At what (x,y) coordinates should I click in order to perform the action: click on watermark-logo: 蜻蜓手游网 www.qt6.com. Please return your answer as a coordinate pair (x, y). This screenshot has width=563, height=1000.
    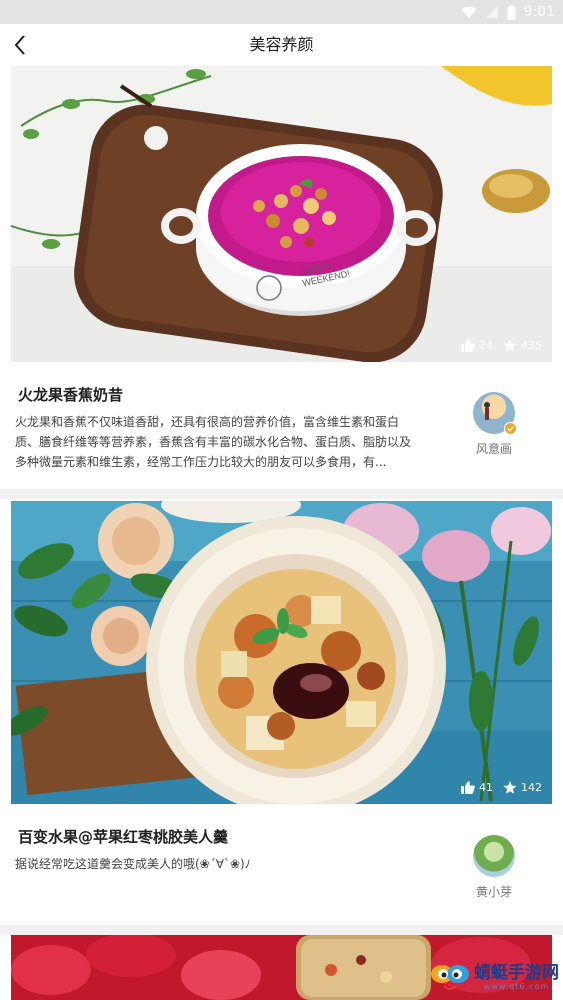
    Looking at the image, I should click on (494, 977).